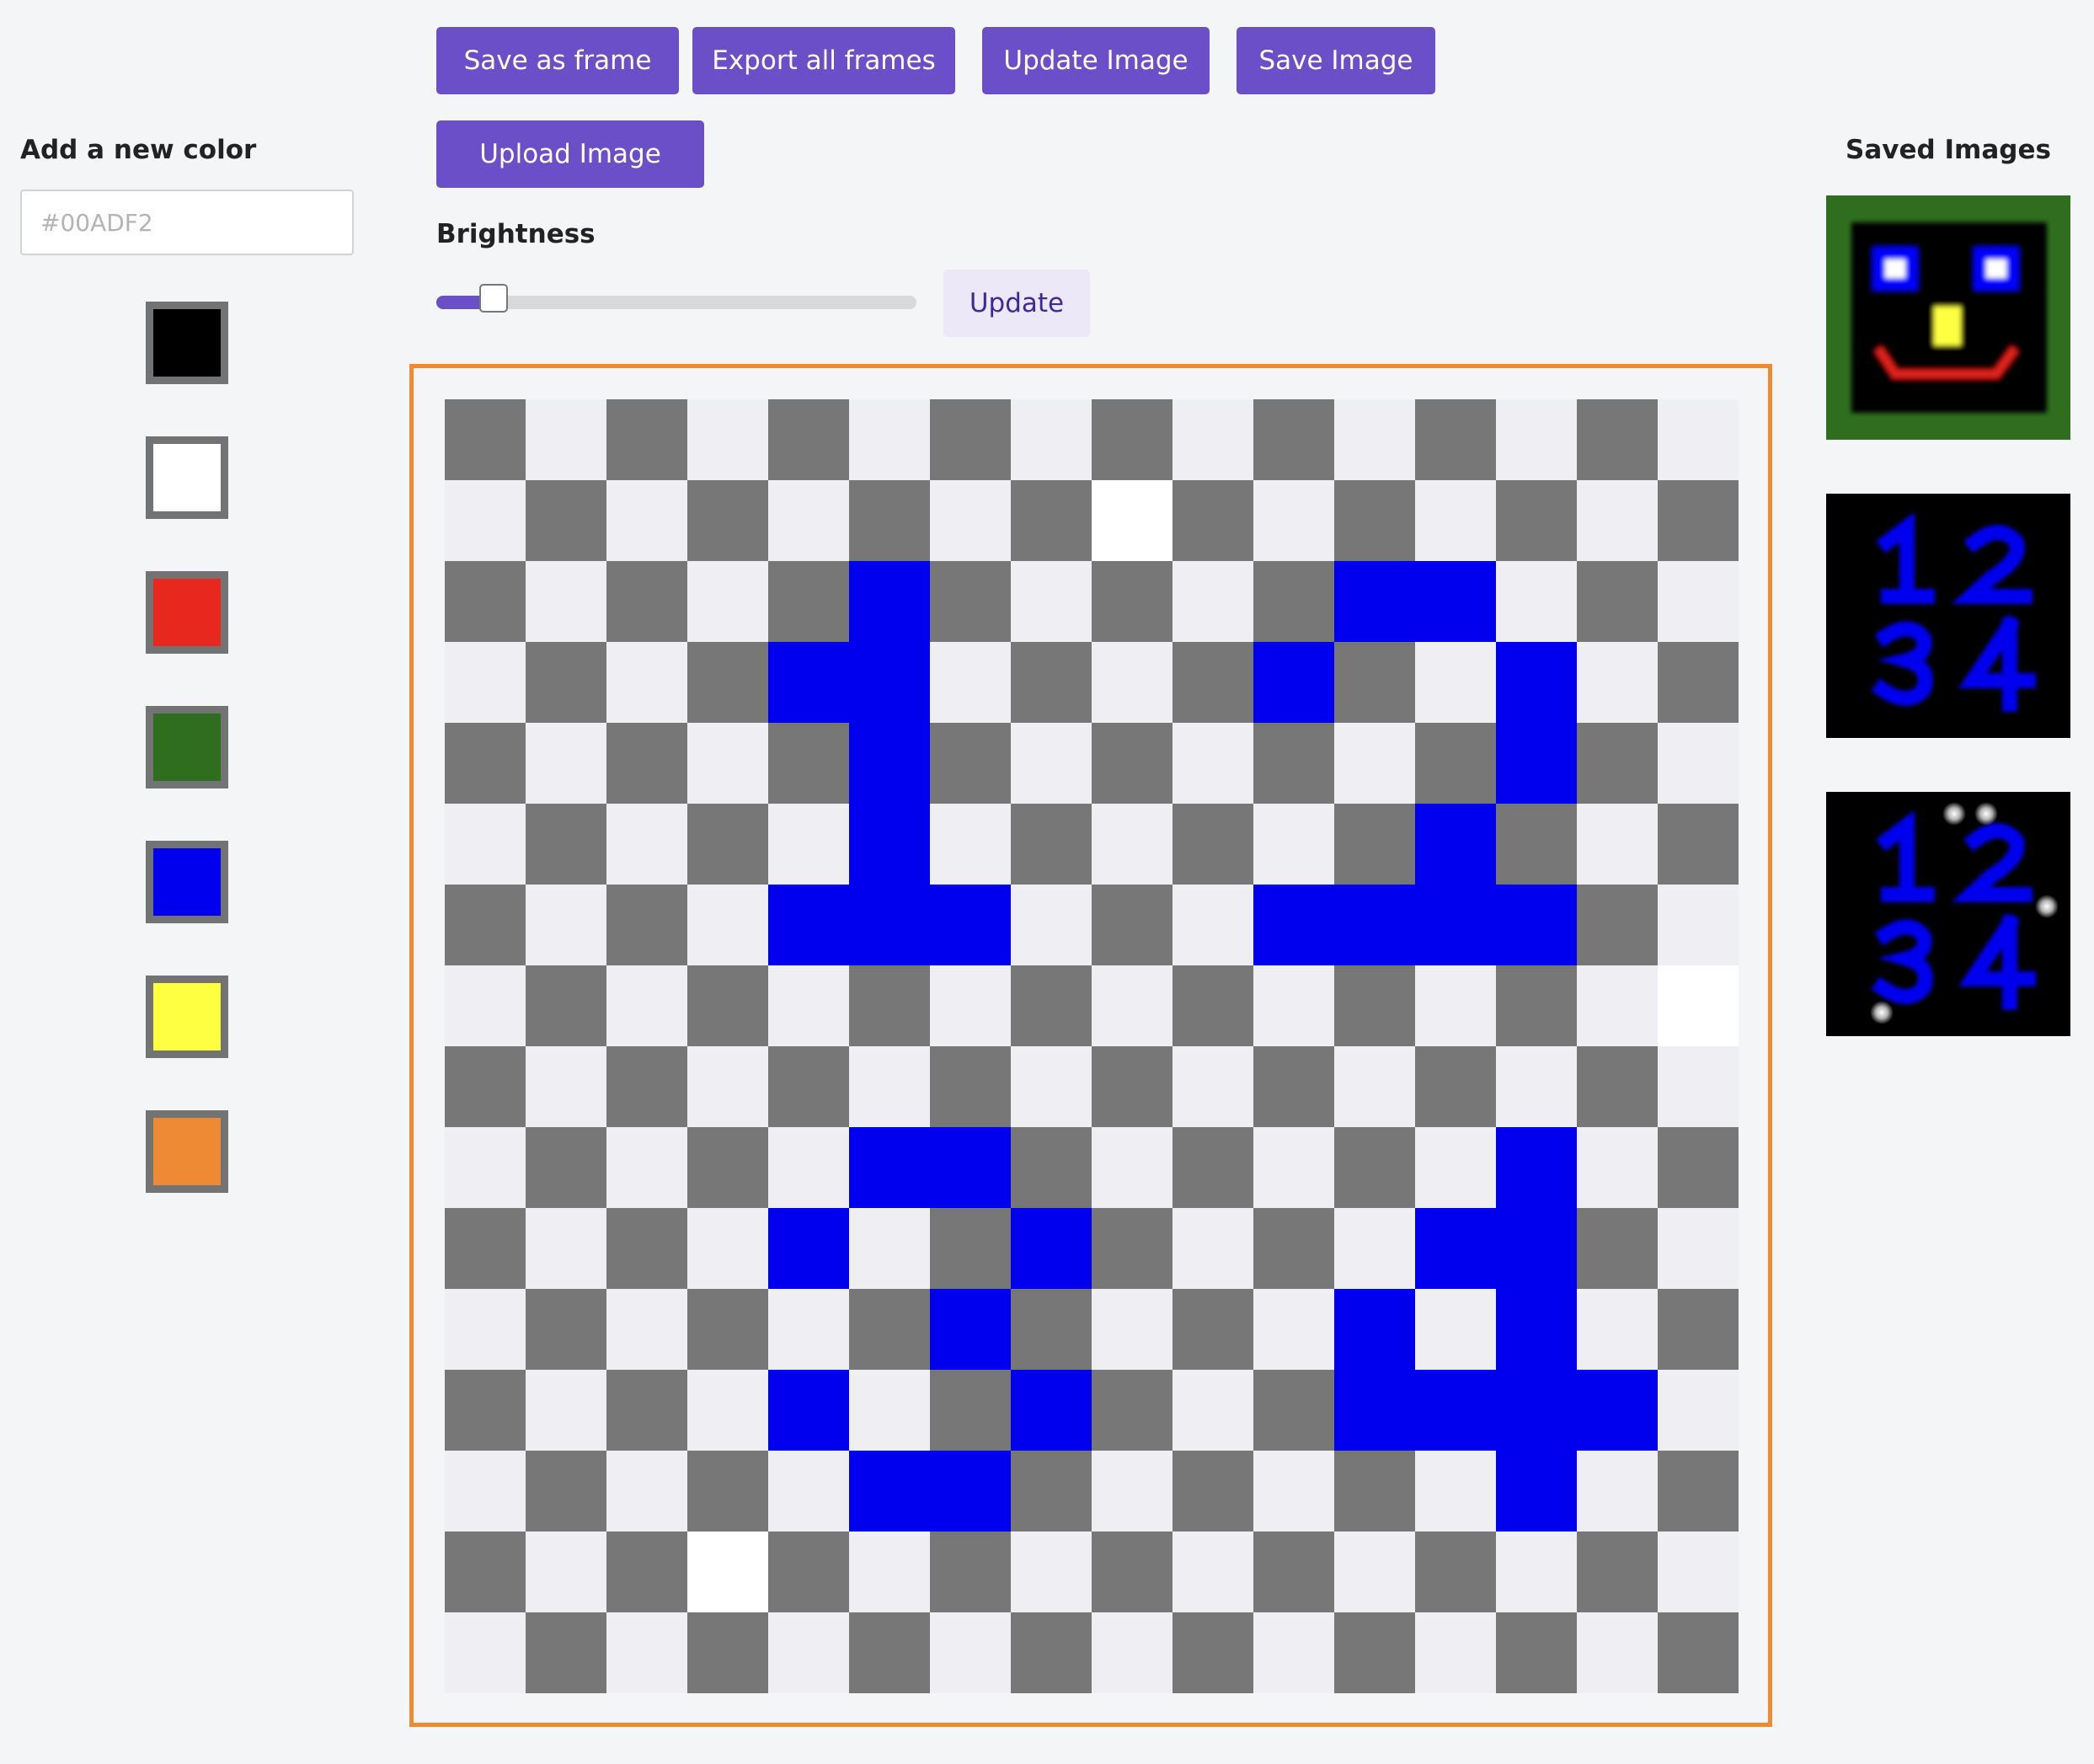 The height and width of the screenshot is (1764, 2094). I want to click on color-swatch-orange, so click(187, 1151).